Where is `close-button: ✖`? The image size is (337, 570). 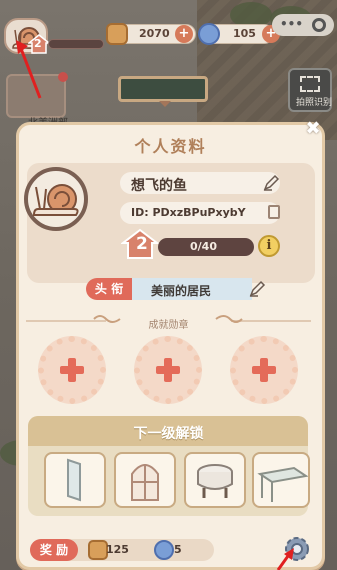
close-button: ✖ is located at coordinates (313, 130).